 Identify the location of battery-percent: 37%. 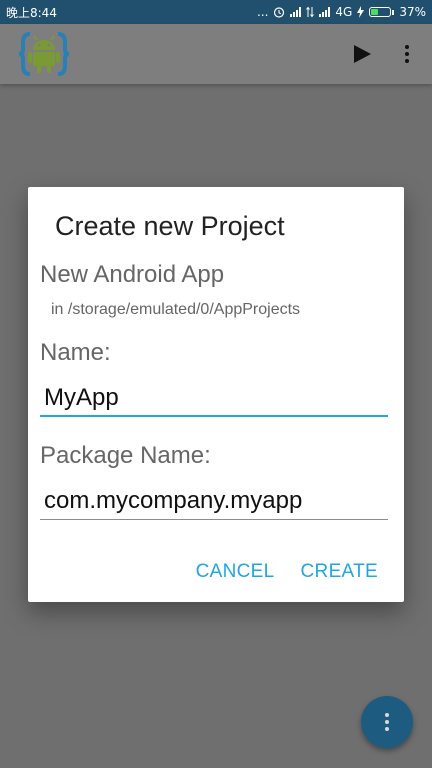
(412, 12).